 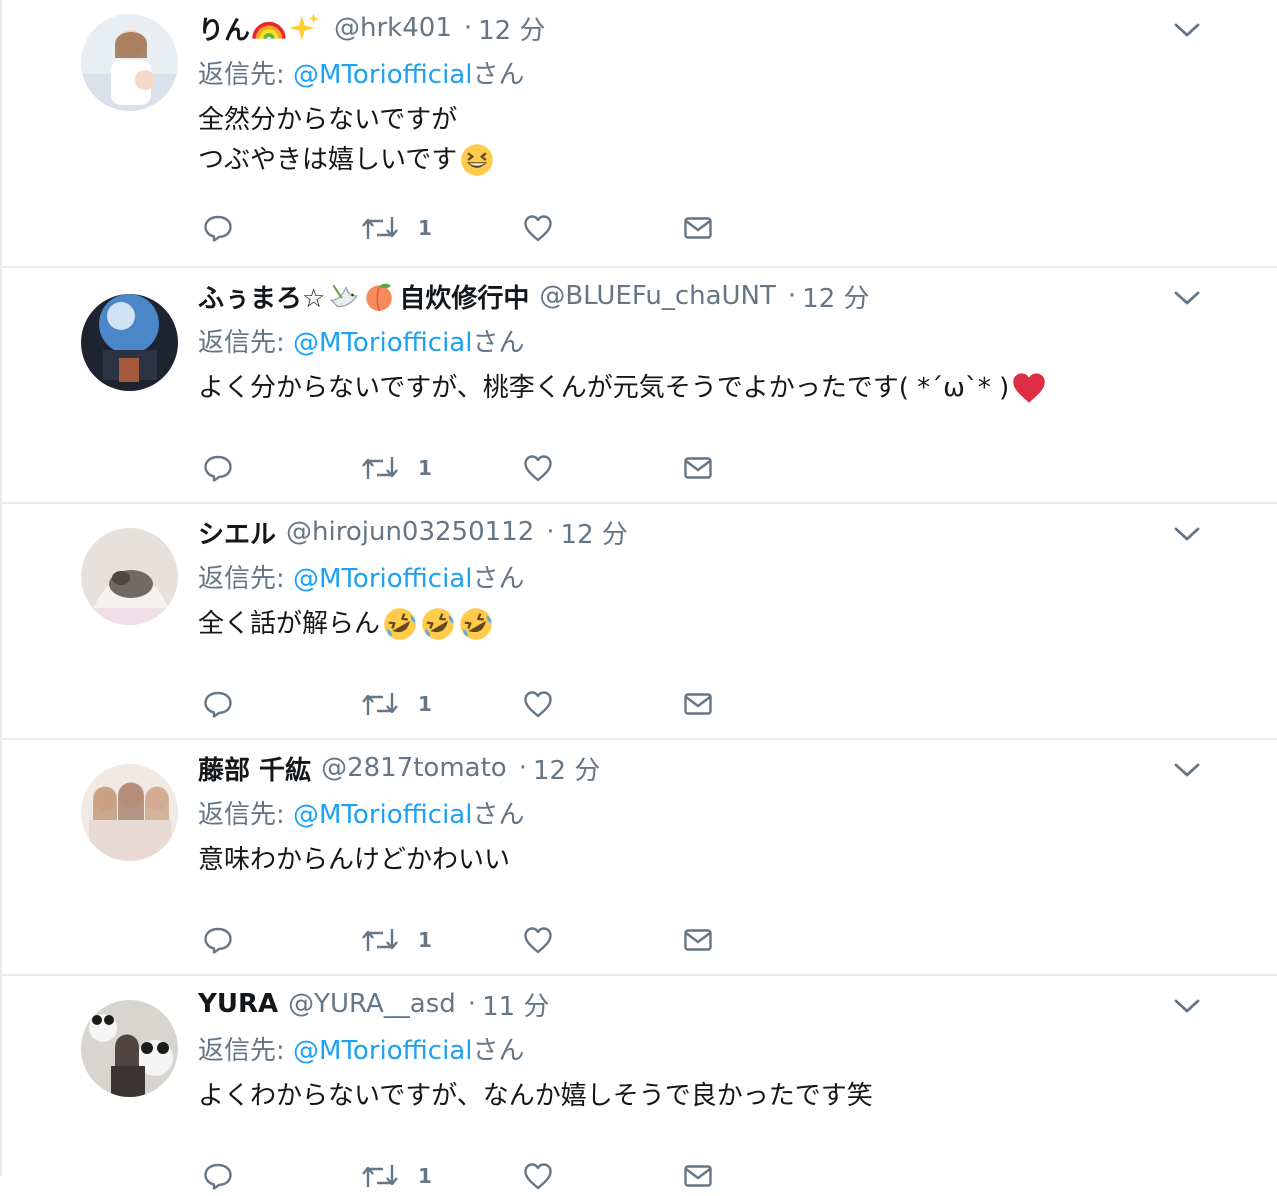 I want to click on display-name: シエル, so click(x=237, y=532).